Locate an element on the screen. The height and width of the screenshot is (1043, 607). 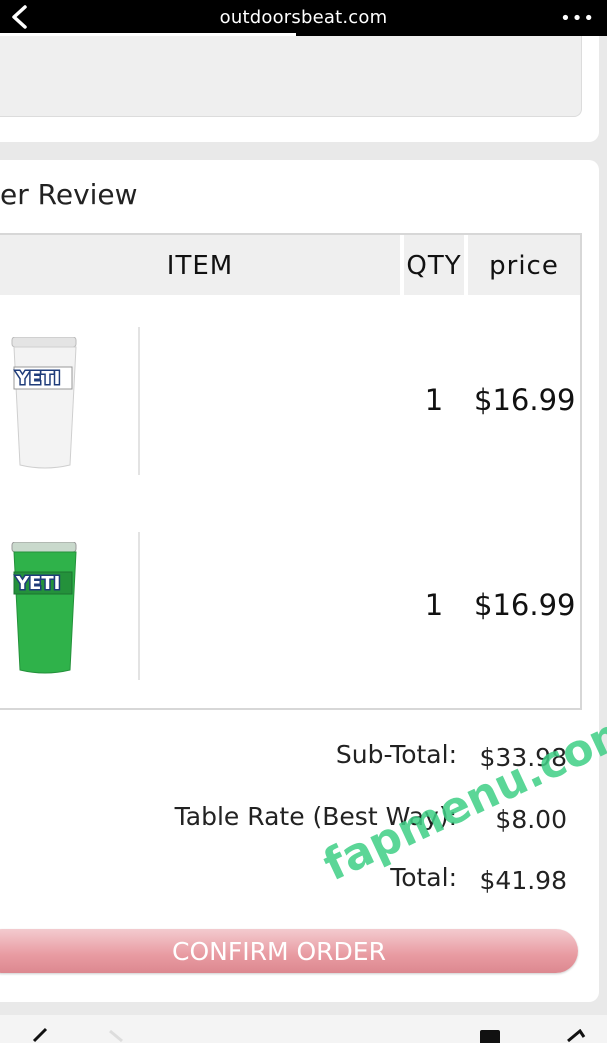
previous-section-field is located at coordinates (291, 76).